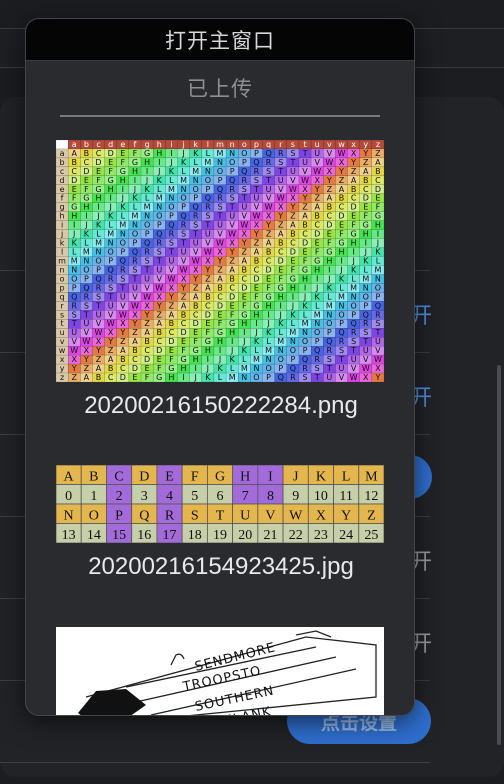 The image size is (504, 784). What do you see at coordinates (232, 144) in the screenshot?
I see `grid-letter: n` at bounding box center [232, 144].